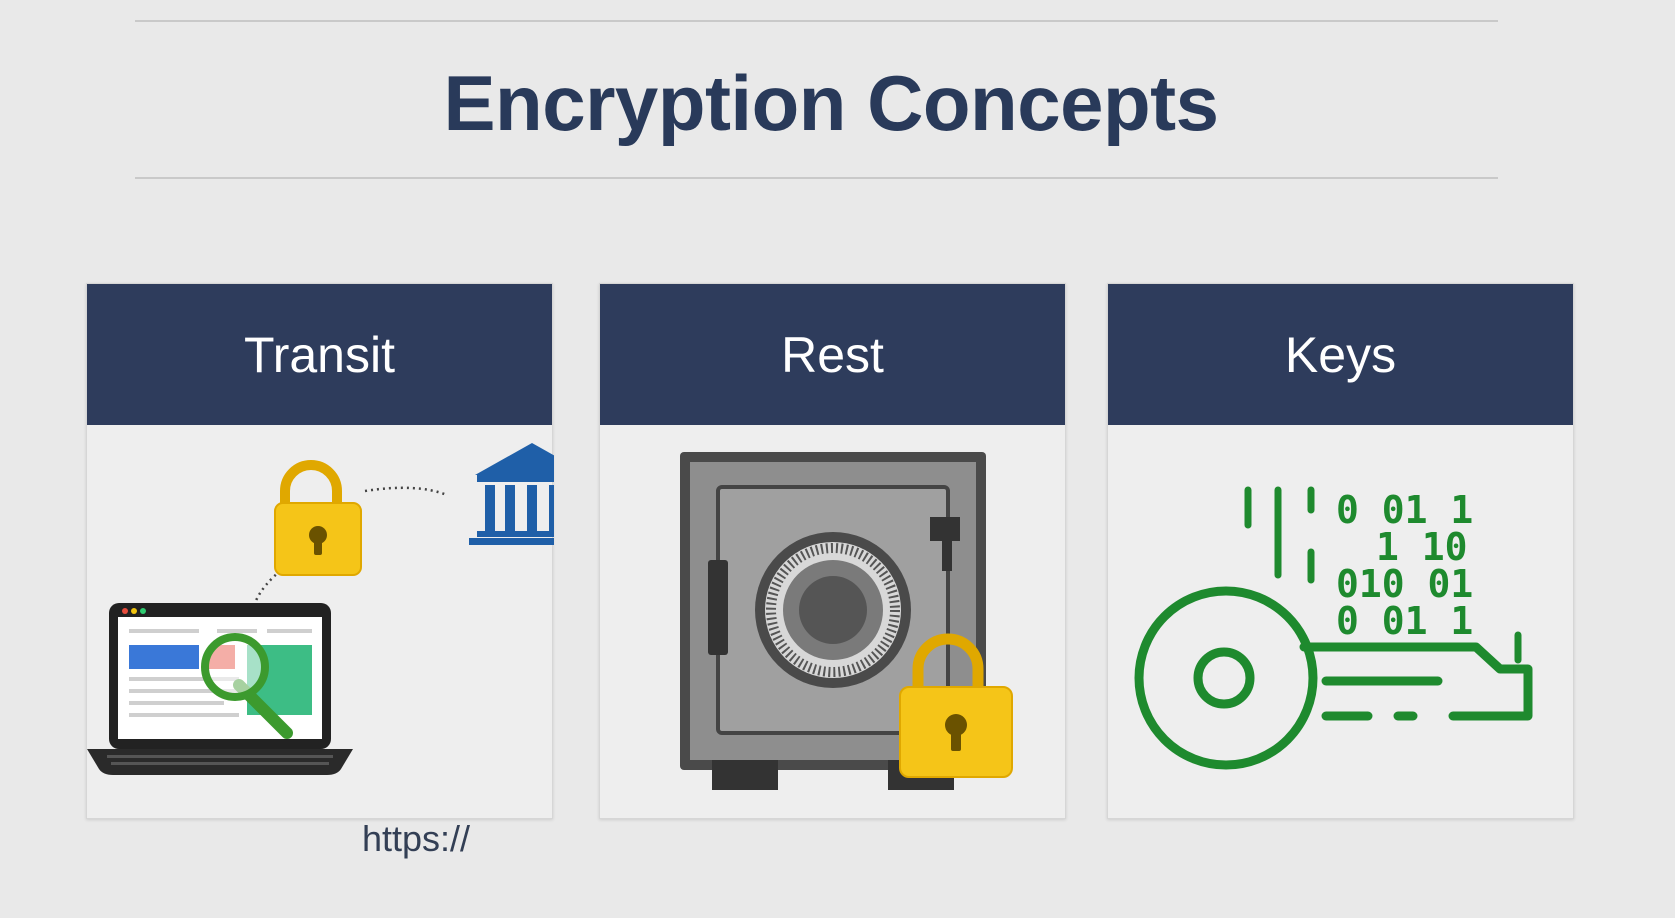 Image resolution: width=1675 pixels, height=918 pixels. Describe the element at coordinates (1404, 621) in the screenshot. I see `binary-row: 0 01 1` at that location.